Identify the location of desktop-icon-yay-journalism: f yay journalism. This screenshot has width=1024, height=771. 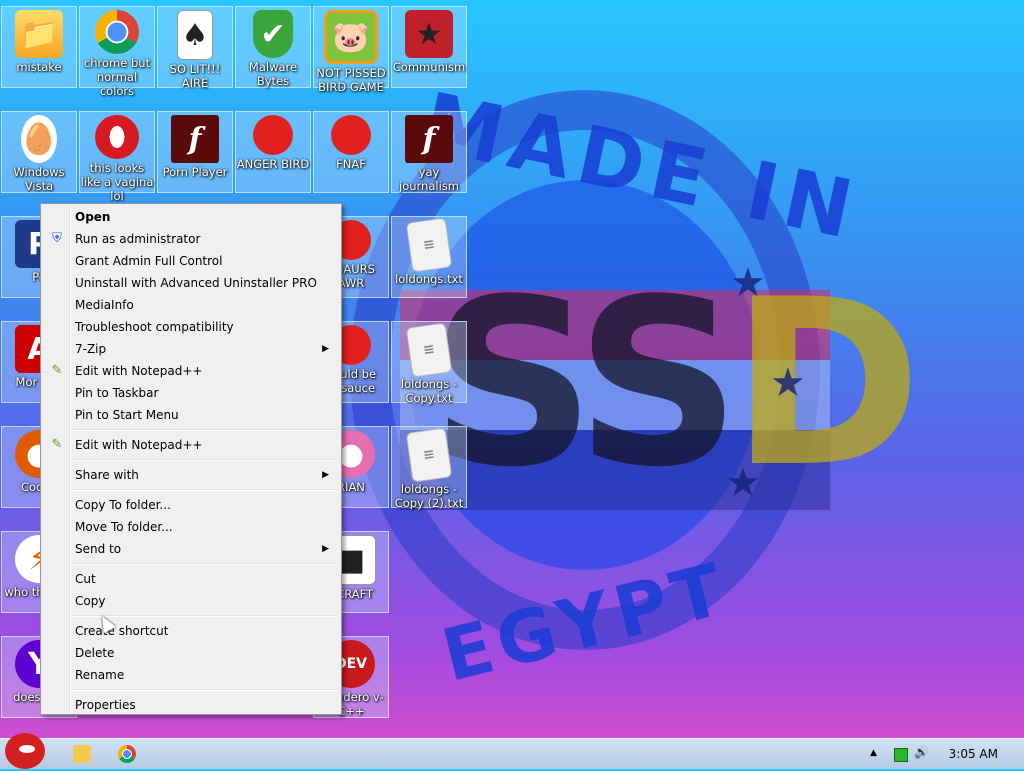
(429, 152).